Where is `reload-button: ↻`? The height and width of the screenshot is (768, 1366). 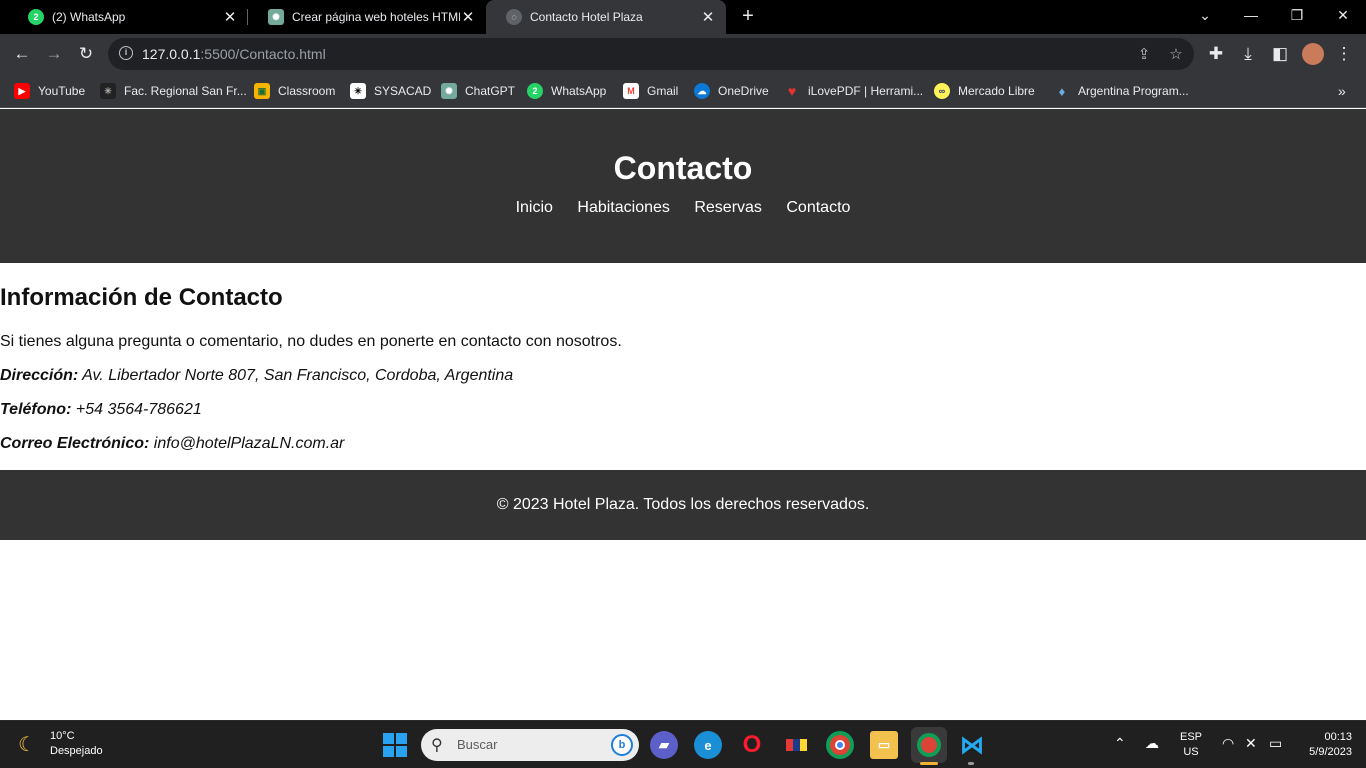 reload-button: ↻ is located at coordinates (86, 54).